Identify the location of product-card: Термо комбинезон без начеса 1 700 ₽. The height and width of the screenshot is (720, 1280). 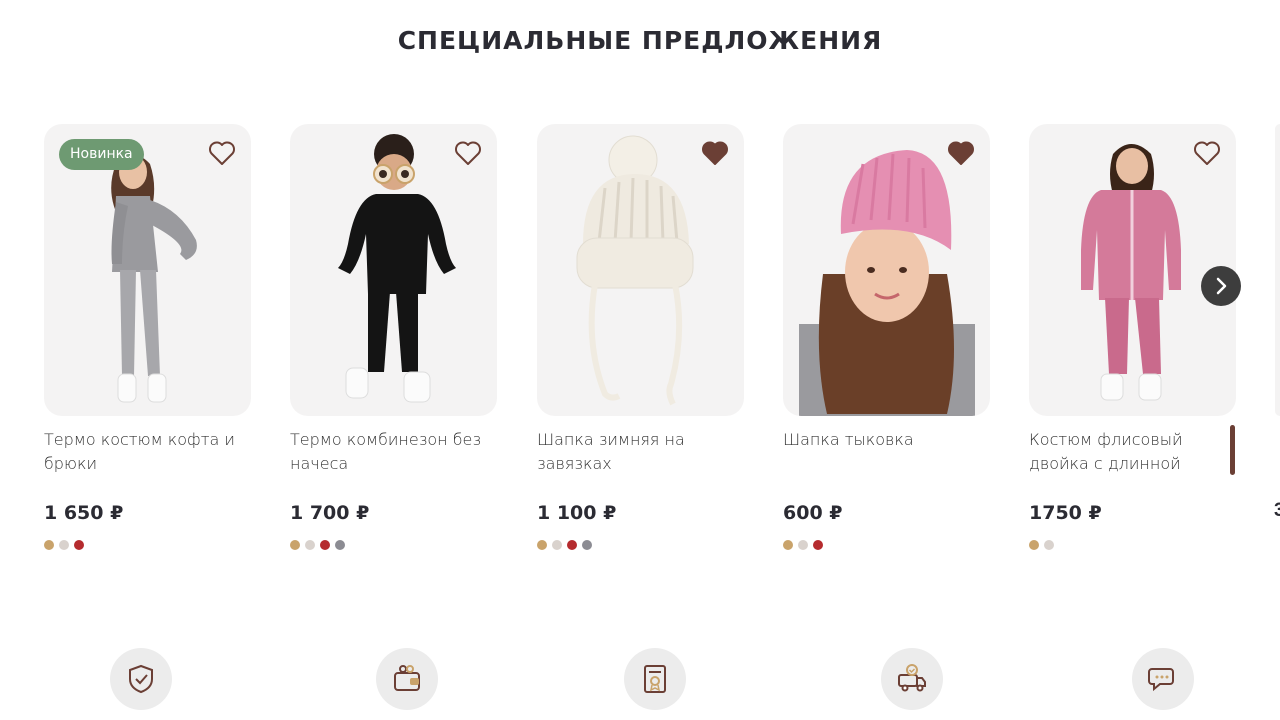
(393, 337).